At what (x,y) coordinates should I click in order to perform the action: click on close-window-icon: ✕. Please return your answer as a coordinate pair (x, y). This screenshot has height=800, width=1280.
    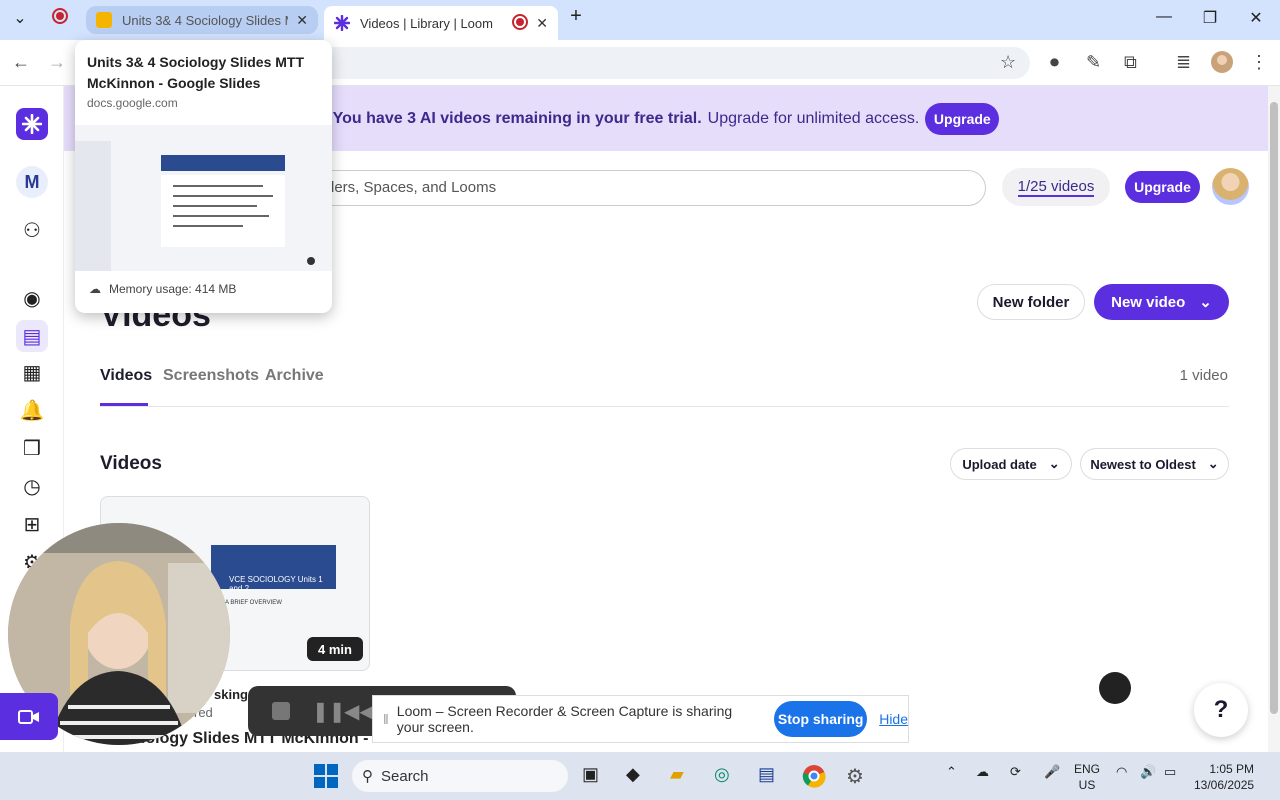
    Looking at the image, I should click on (1256, 18).